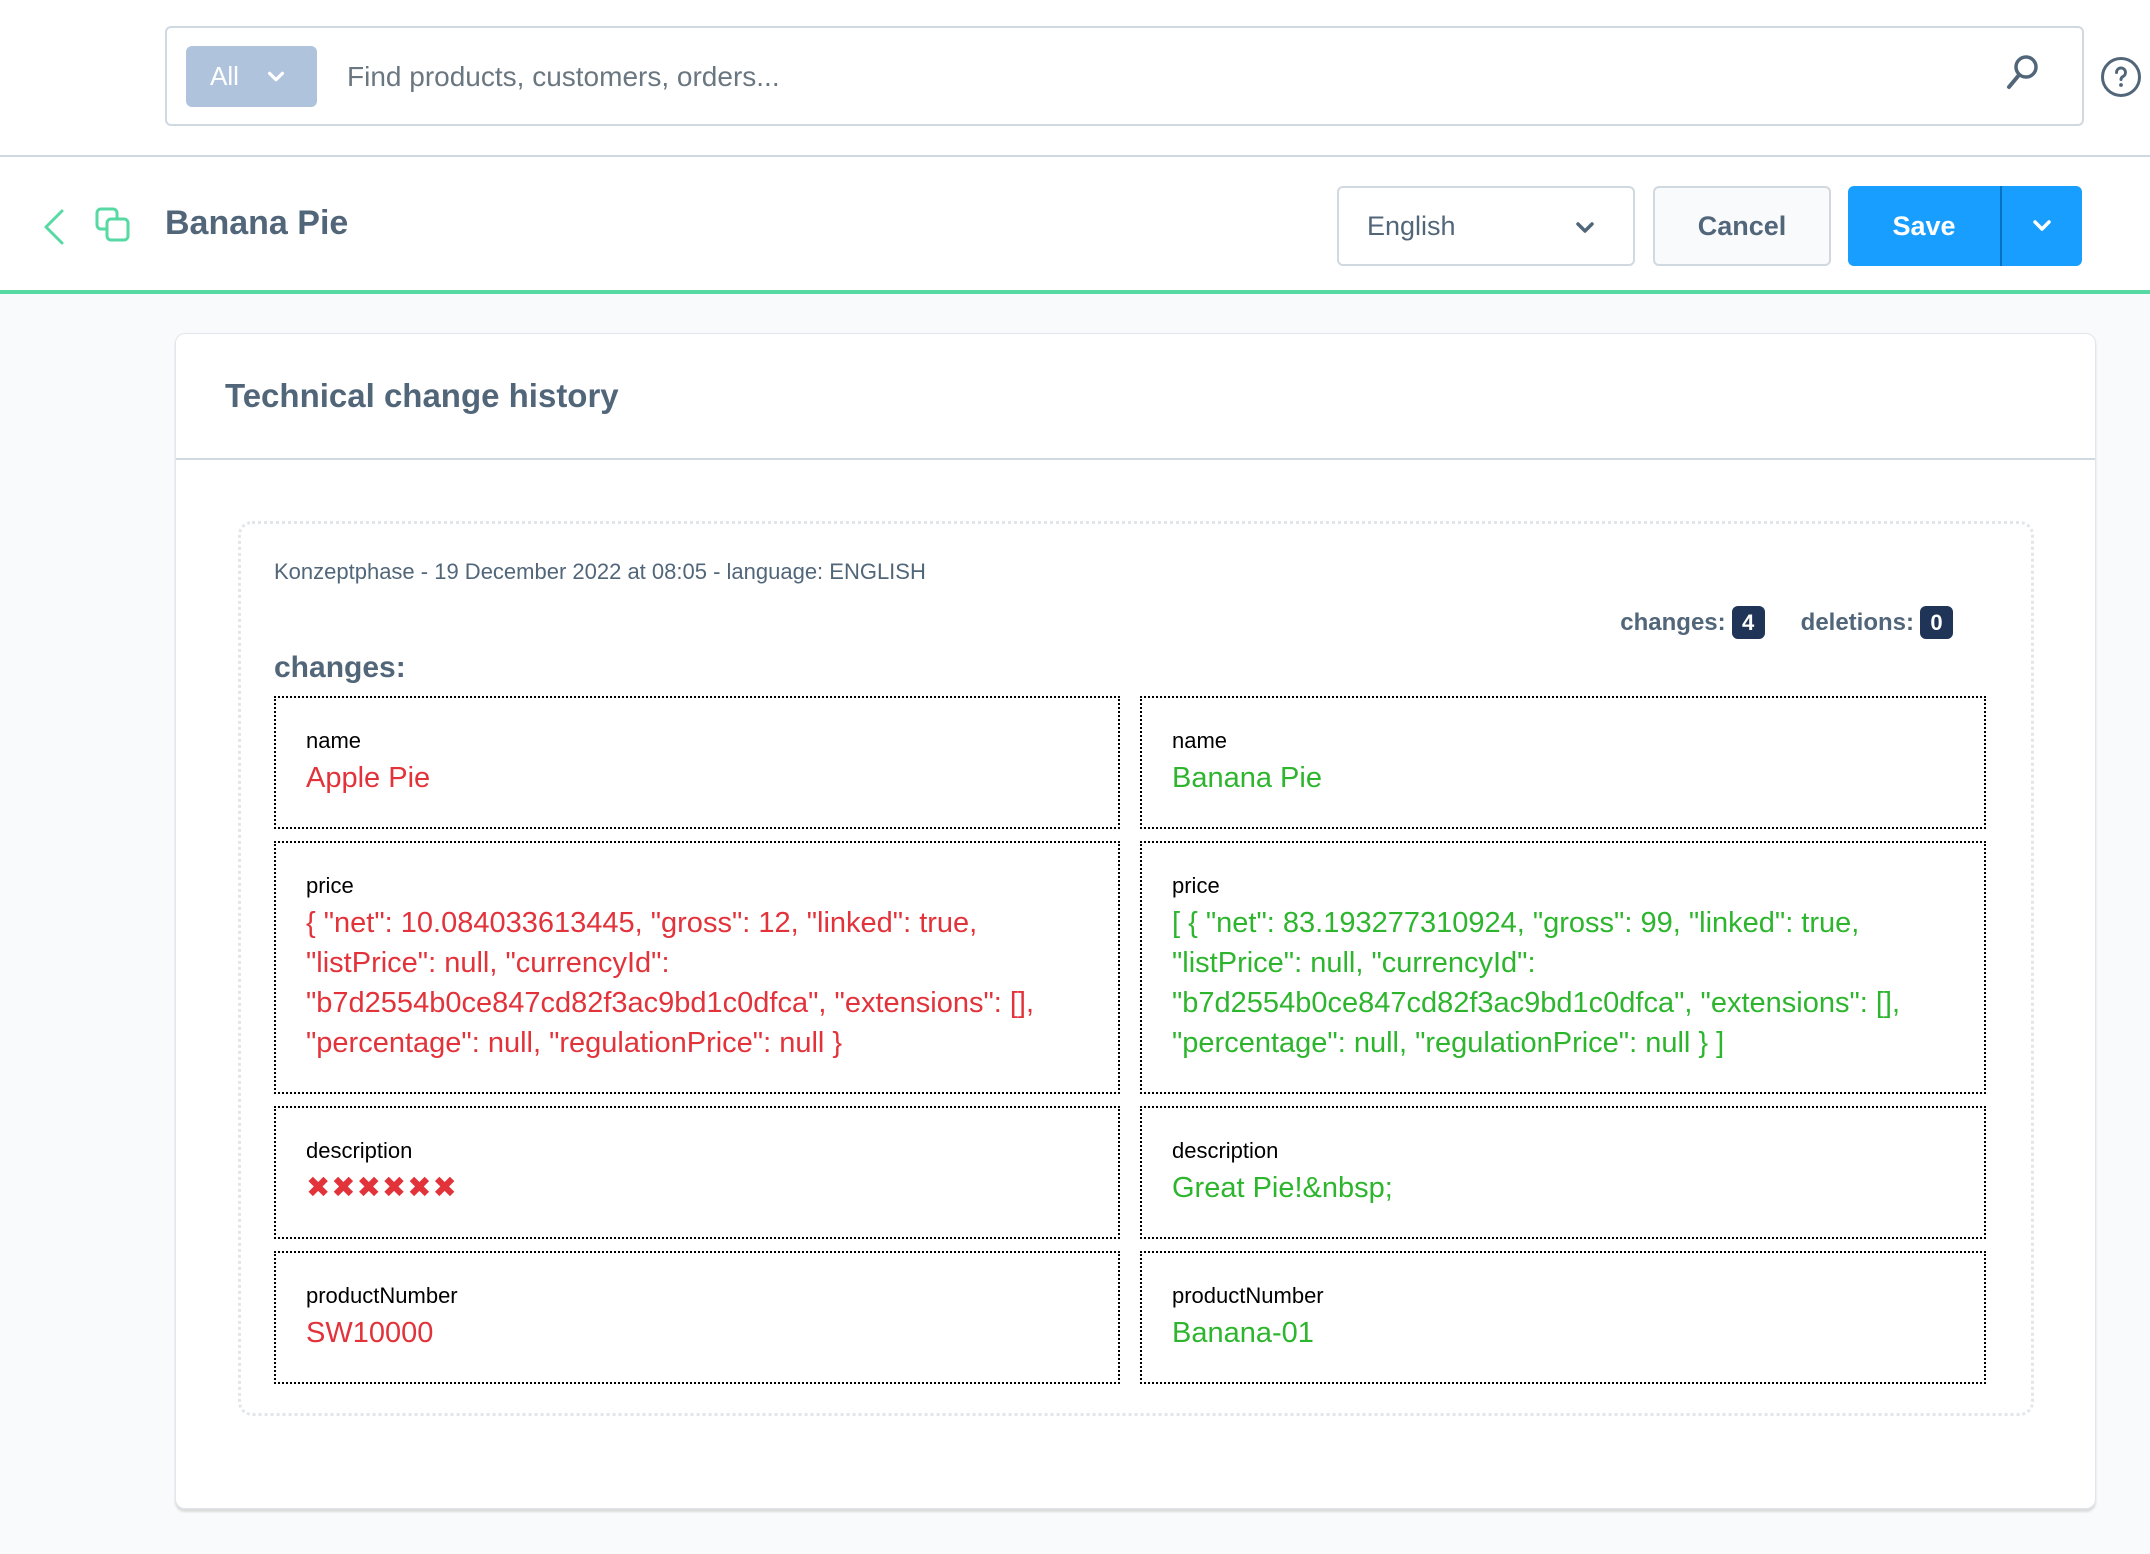 This screenshot has width=2150, height=1554. Describe the element at coordinates (370, 1333) in the screenshot. I see `old-value: SW10000` at that location.